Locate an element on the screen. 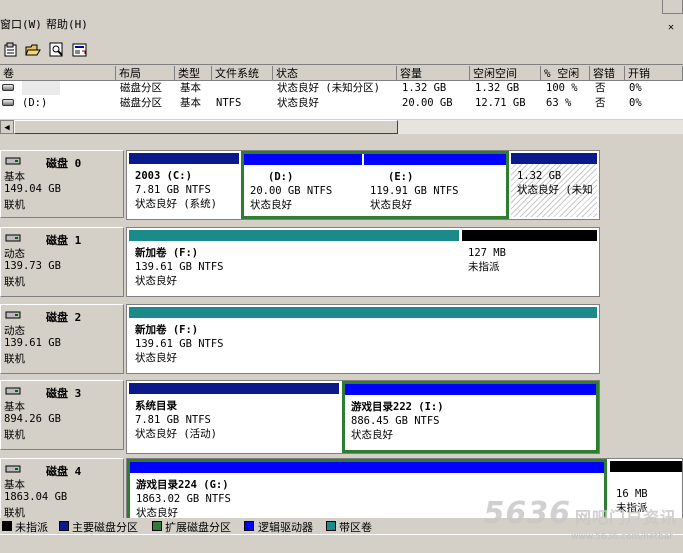  disk-label-1: 磁盘 1 动态 139.73 GB 联机 is located at coordinates (62, 262).